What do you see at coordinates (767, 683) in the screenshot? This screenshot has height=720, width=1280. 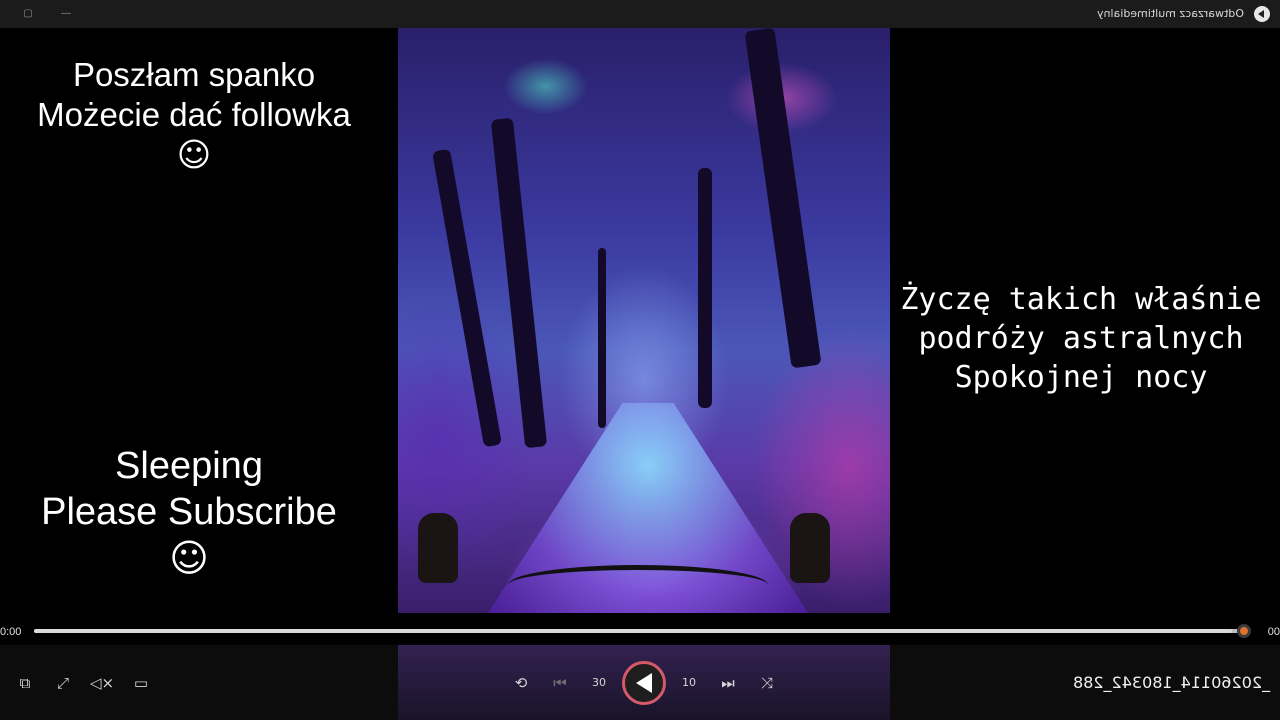 I see `shuffle-icon: ⤨` at bounding box center [767, 683].